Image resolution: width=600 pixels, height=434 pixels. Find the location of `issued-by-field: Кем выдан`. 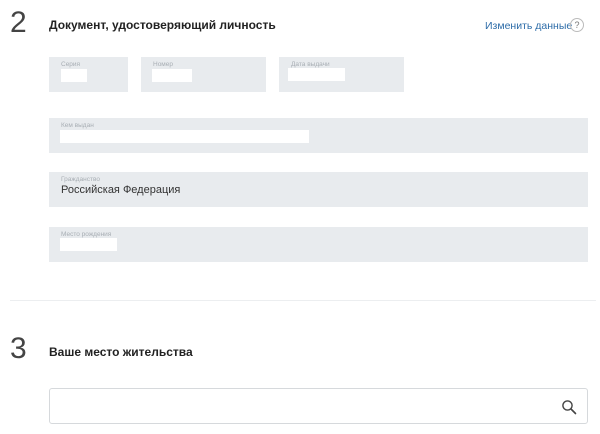

issued-by-field: Кем выдан is located at coordinates (318, 135).